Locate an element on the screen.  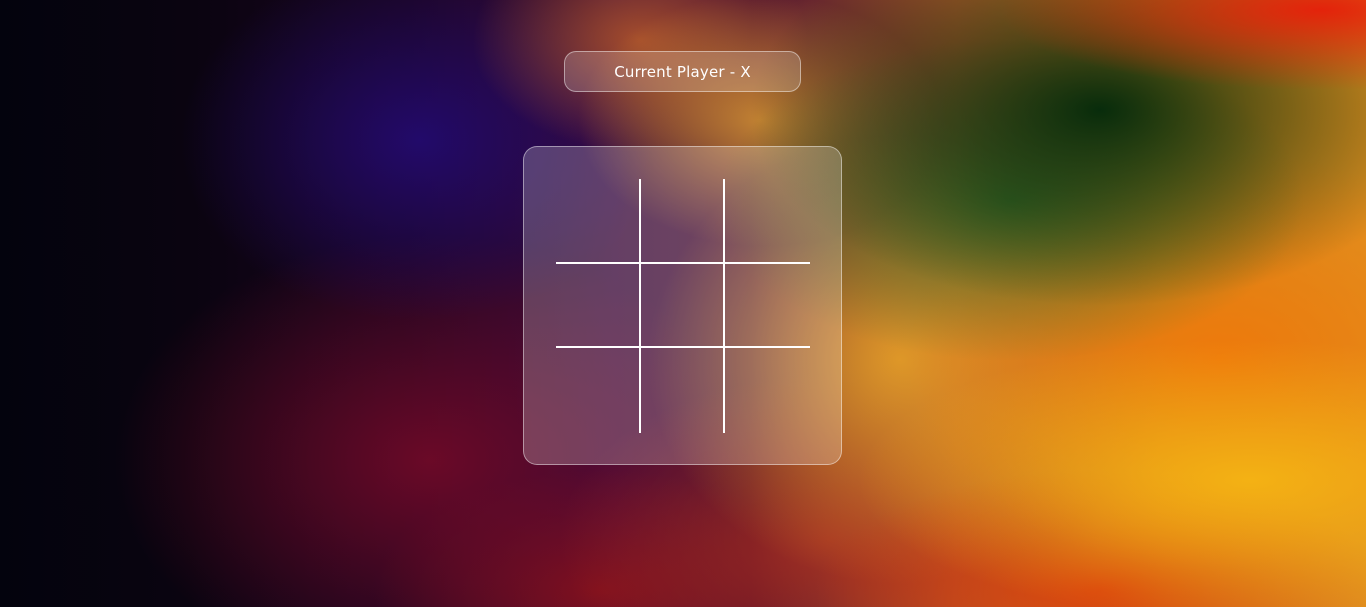
current-player-label: Current Player - X is located at coordinates (682, 71).